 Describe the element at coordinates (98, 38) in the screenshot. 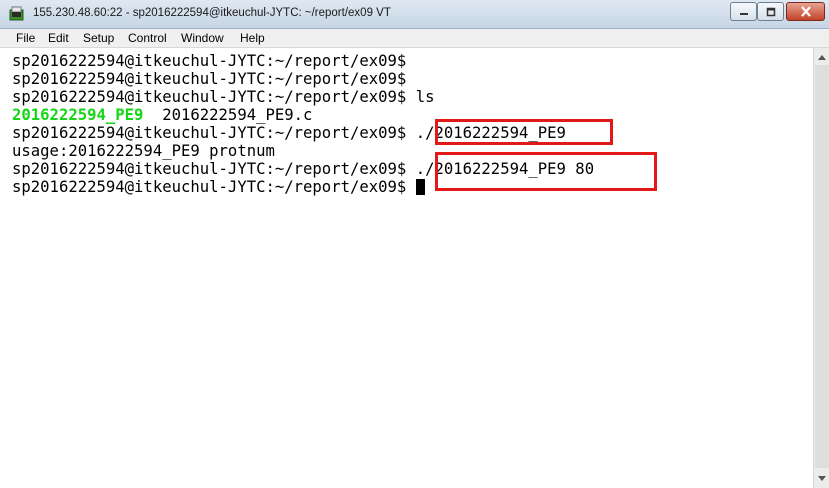

I see `menu-setup: Setup` at that location.